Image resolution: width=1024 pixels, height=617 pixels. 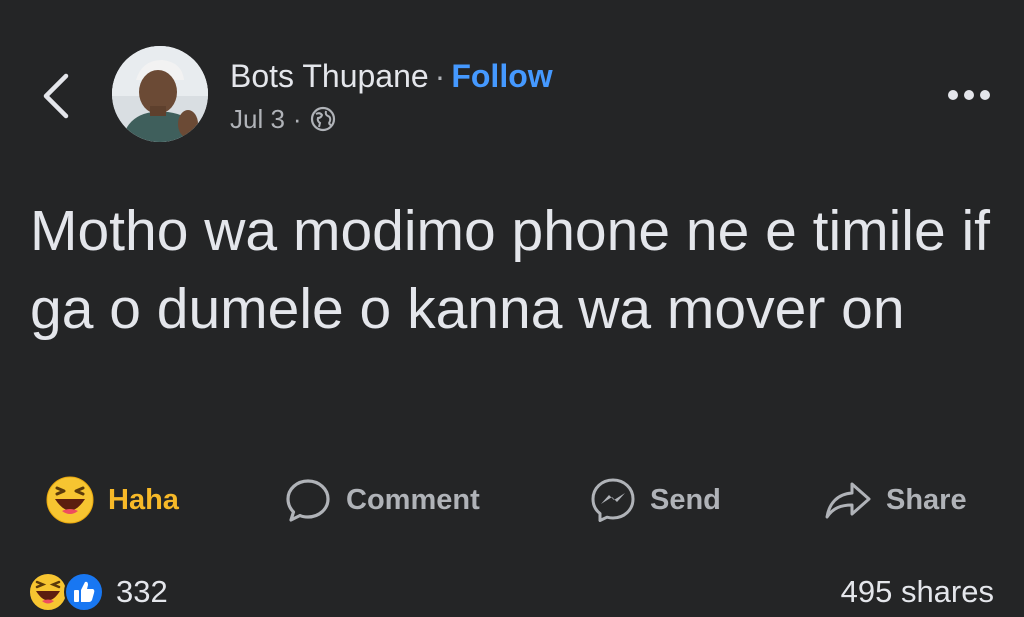 I want to click on avatar, so click(x=160, y=94).